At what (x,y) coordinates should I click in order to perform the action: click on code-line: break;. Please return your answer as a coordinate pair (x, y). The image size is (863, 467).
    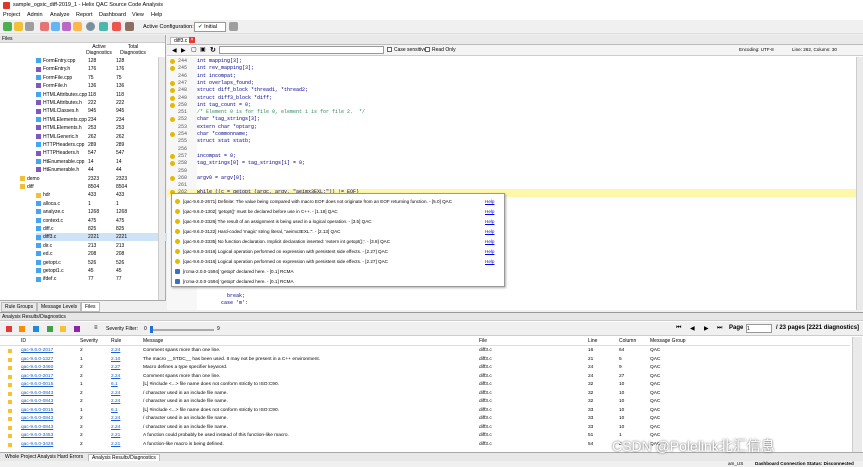
    Looking at the image, I should click on (512, 296).